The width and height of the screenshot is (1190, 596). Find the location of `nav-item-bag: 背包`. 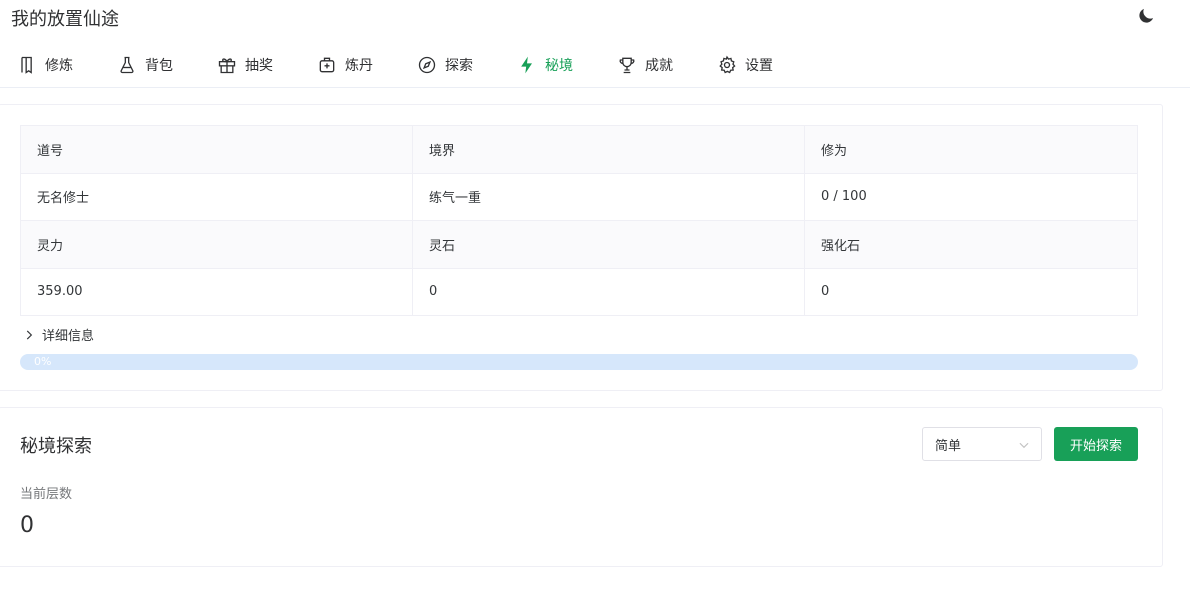

nav-item-bag: 背包 is located at coordinates (145, 65).